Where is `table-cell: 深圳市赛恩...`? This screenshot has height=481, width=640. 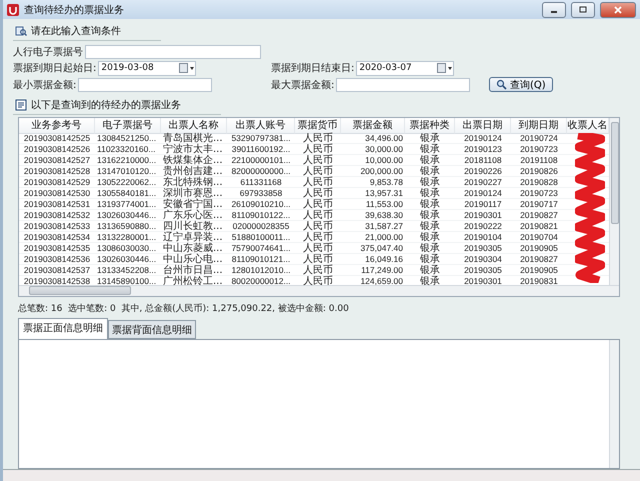
table-cell: 深圳市赛恩... is located at coordinates (194, 193).